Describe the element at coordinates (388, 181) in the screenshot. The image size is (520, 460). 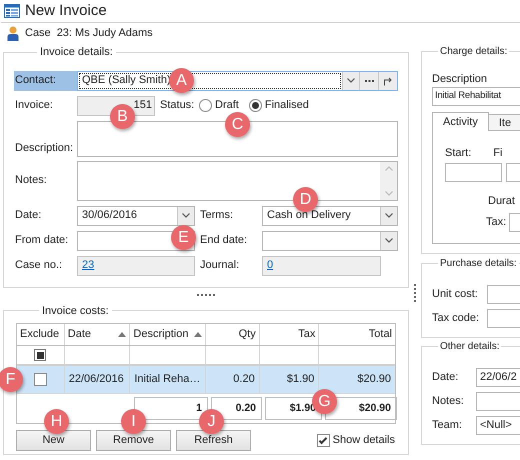
I see `scrollbar` at that location.